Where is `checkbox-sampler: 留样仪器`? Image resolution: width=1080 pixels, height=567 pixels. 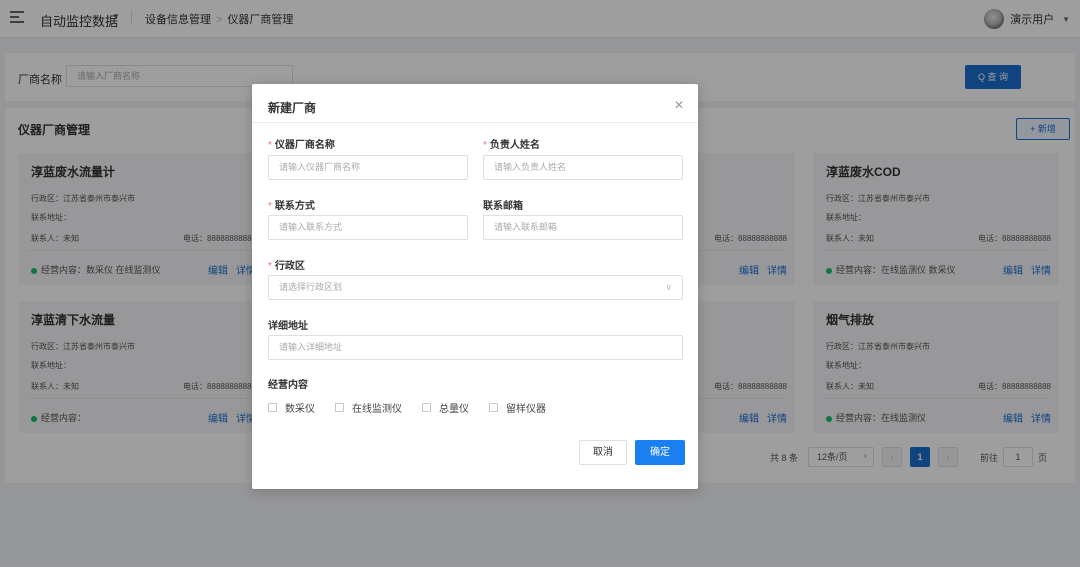 checkbox-sampler: 留样仪器 is located at coordinates (517, 407).